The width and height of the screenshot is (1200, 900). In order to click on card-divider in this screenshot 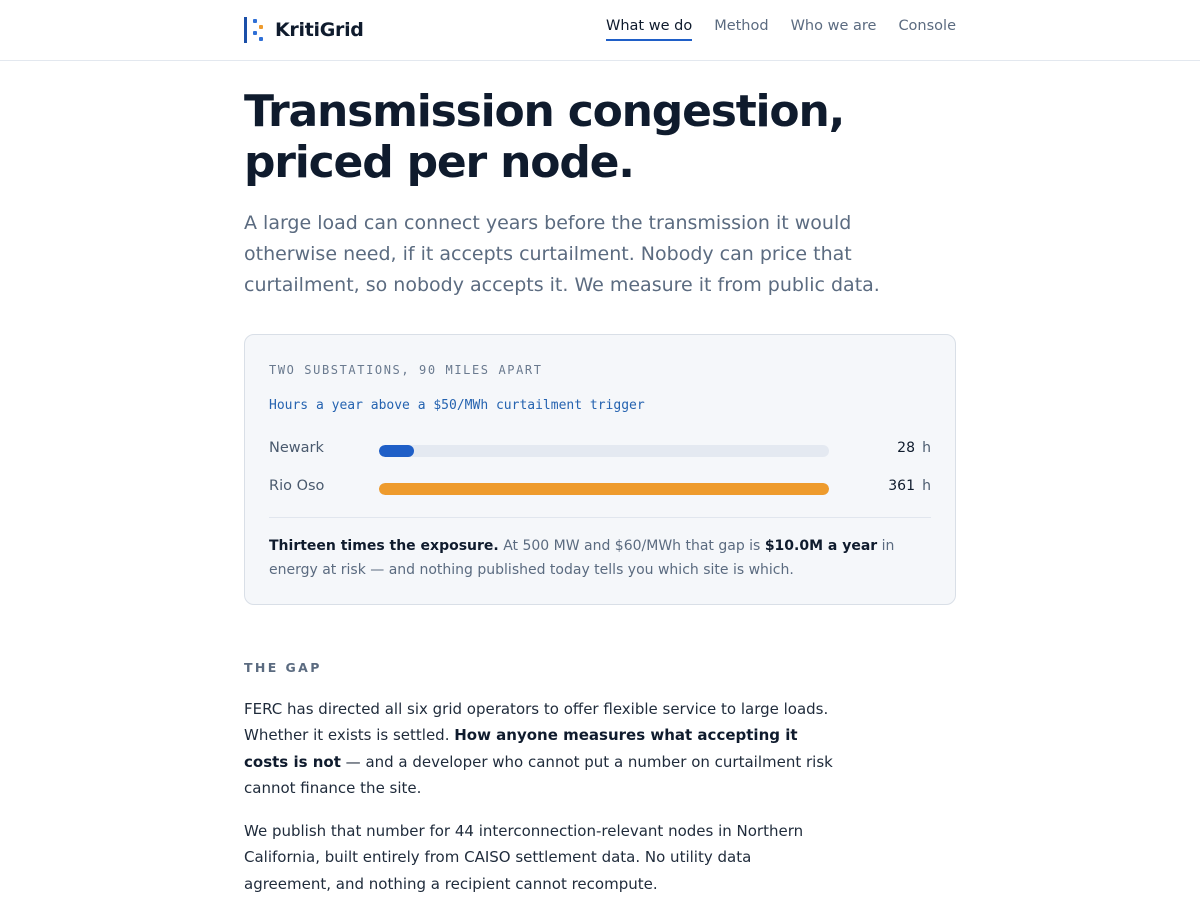, I will do `click(600, 517)`.